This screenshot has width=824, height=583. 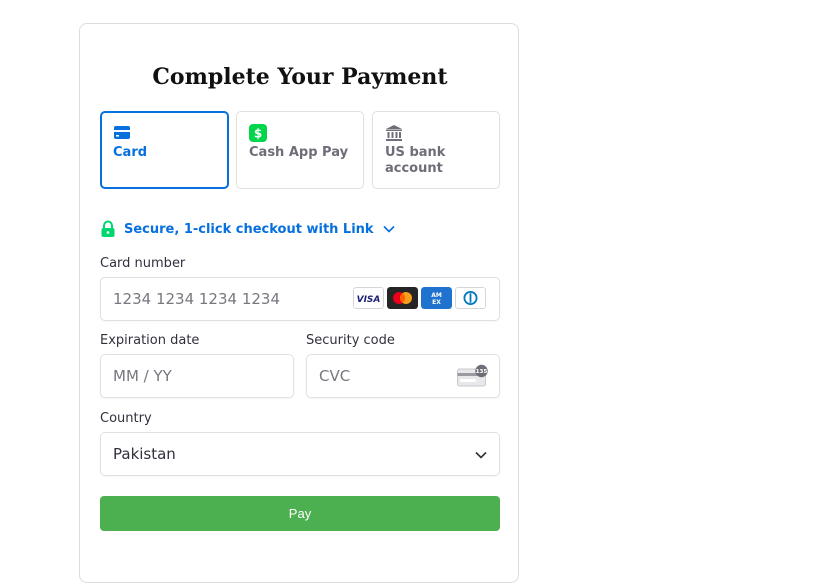 What do you see at coordinates (472, 375) in the screenshot?
I see `cvc-card-icon: 135` at bounding box center [472, 375].